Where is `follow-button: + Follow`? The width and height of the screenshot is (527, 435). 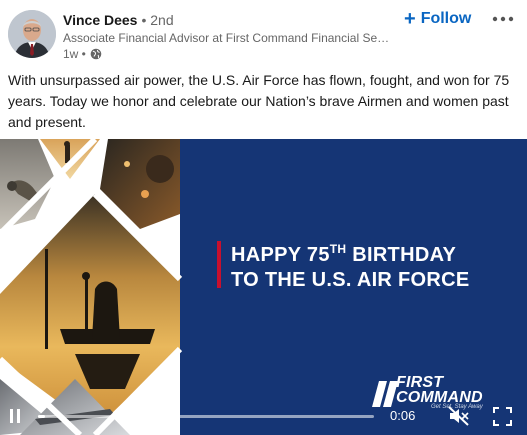 follow-button: + Follow is located at coordinates (437, 19).